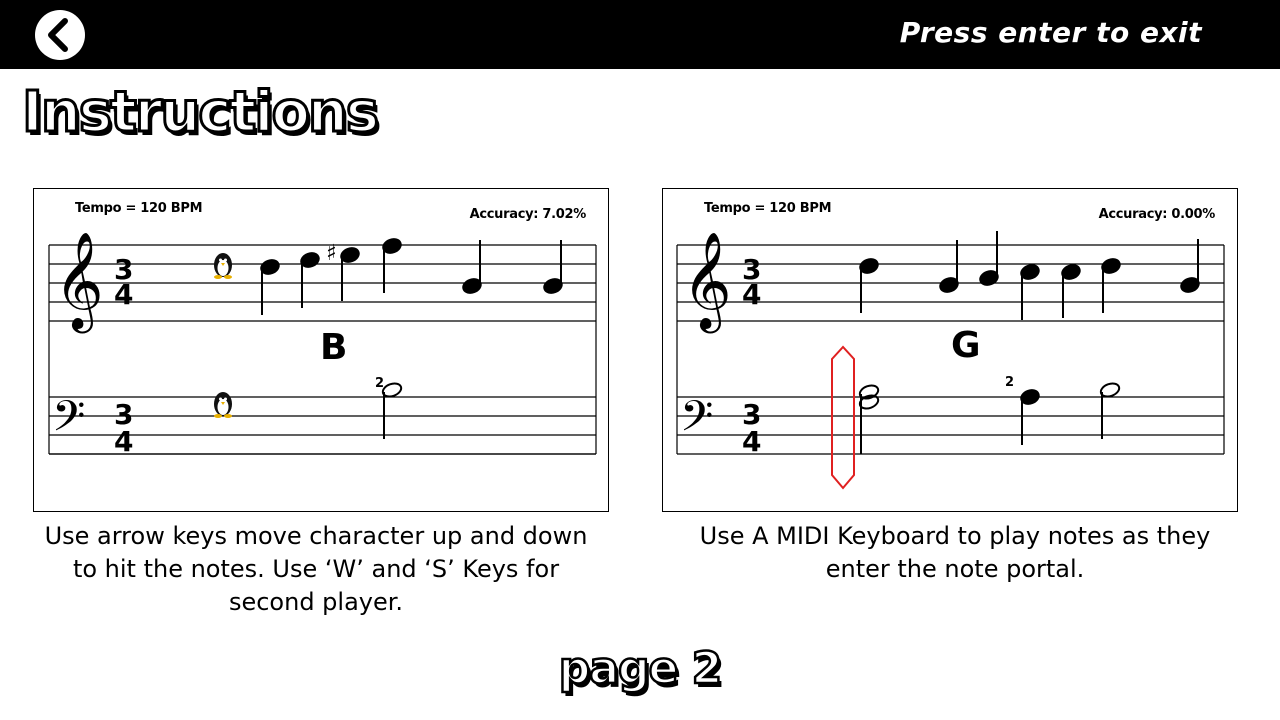  I want to click on page-title: Instructions, so click(200, 113).